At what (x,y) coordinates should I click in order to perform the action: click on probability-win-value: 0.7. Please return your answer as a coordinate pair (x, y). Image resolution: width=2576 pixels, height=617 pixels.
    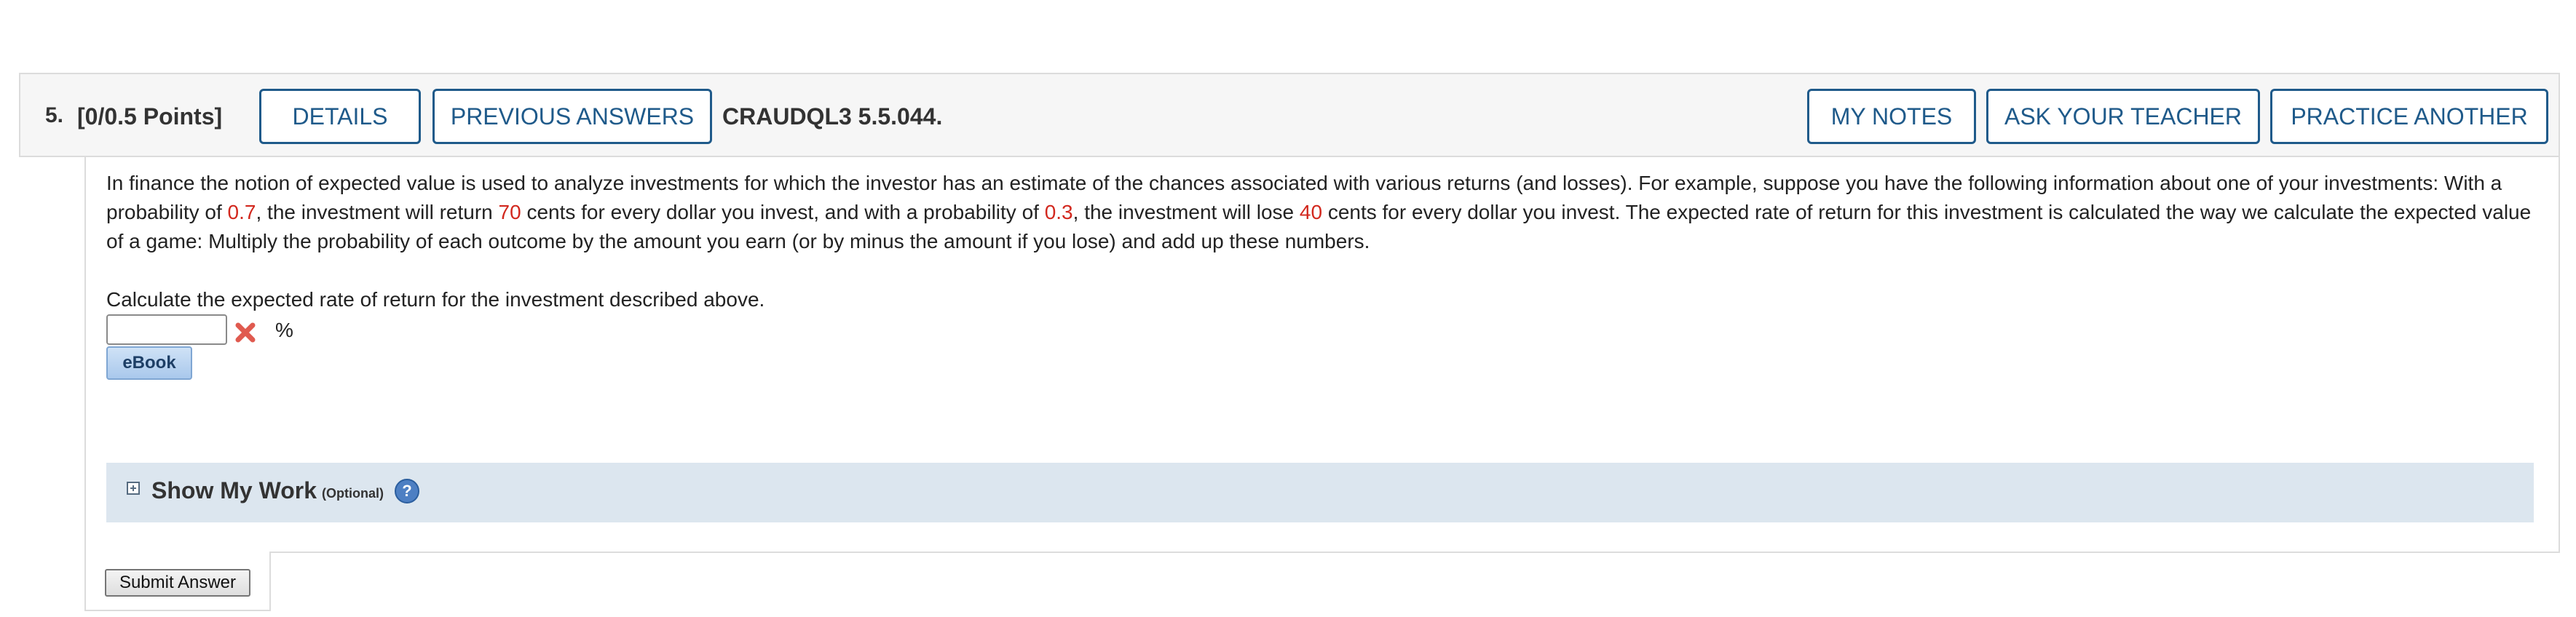
    Looking at the image, I should click on (241, 212).